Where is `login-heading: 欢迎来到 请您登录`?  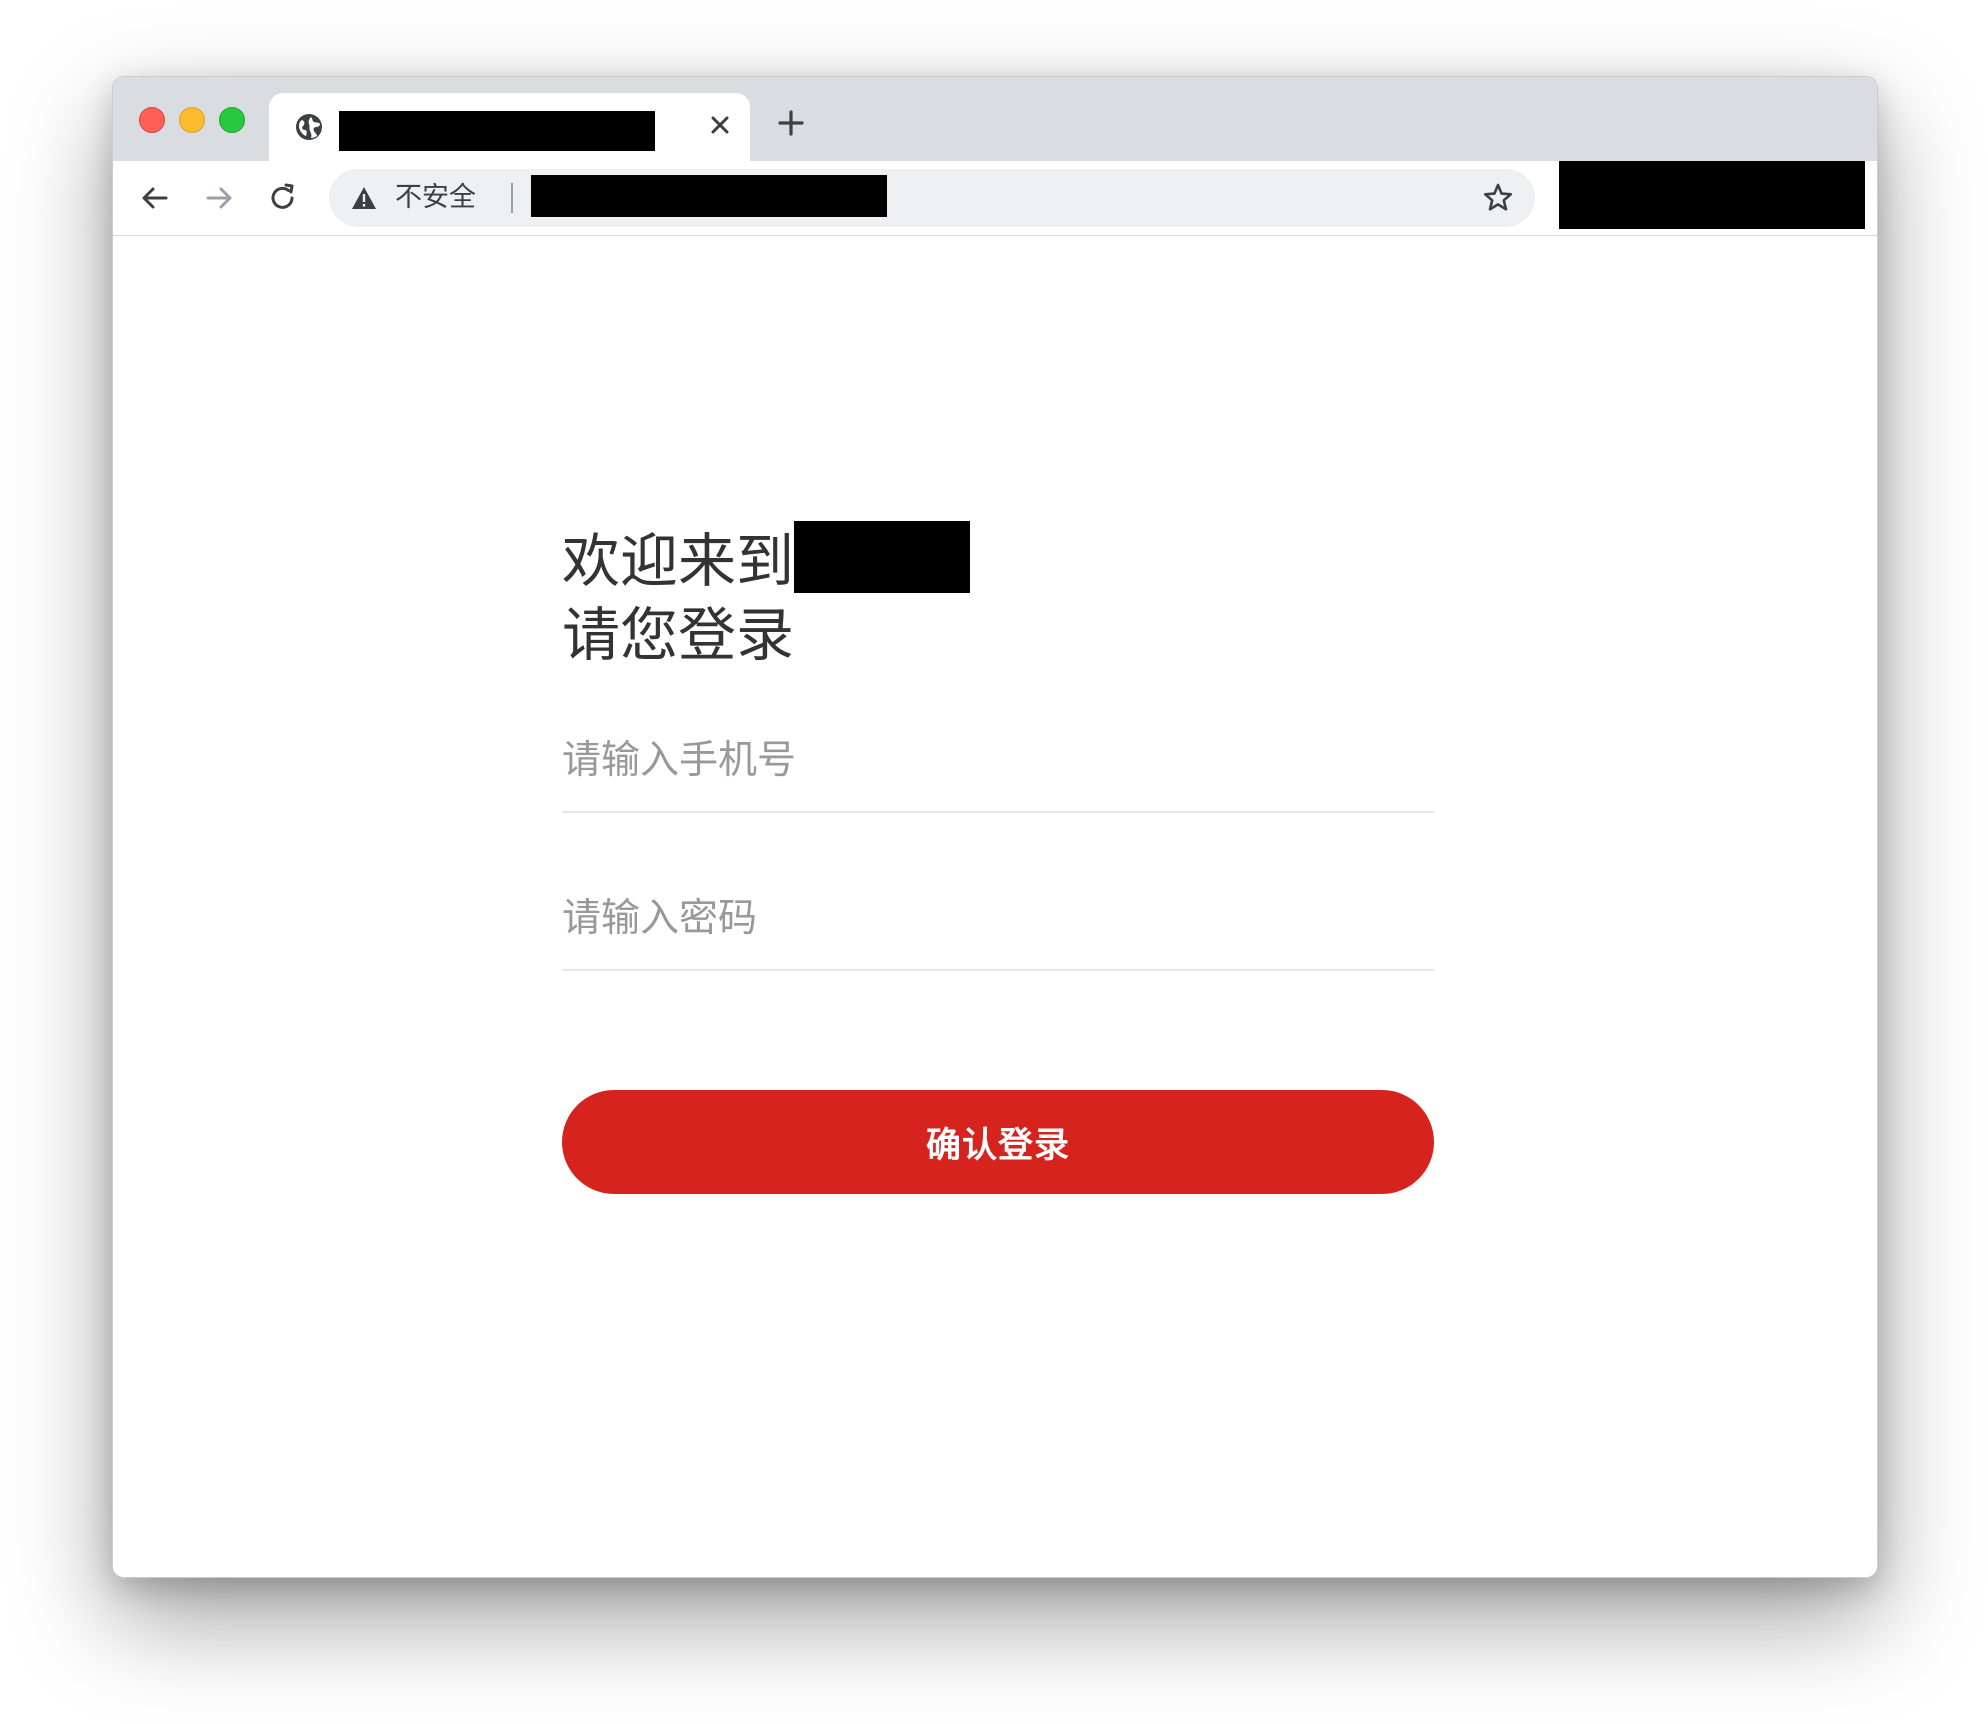
login-heading: 欢迎来到 请您登录 is located at coordinates (766, 596).